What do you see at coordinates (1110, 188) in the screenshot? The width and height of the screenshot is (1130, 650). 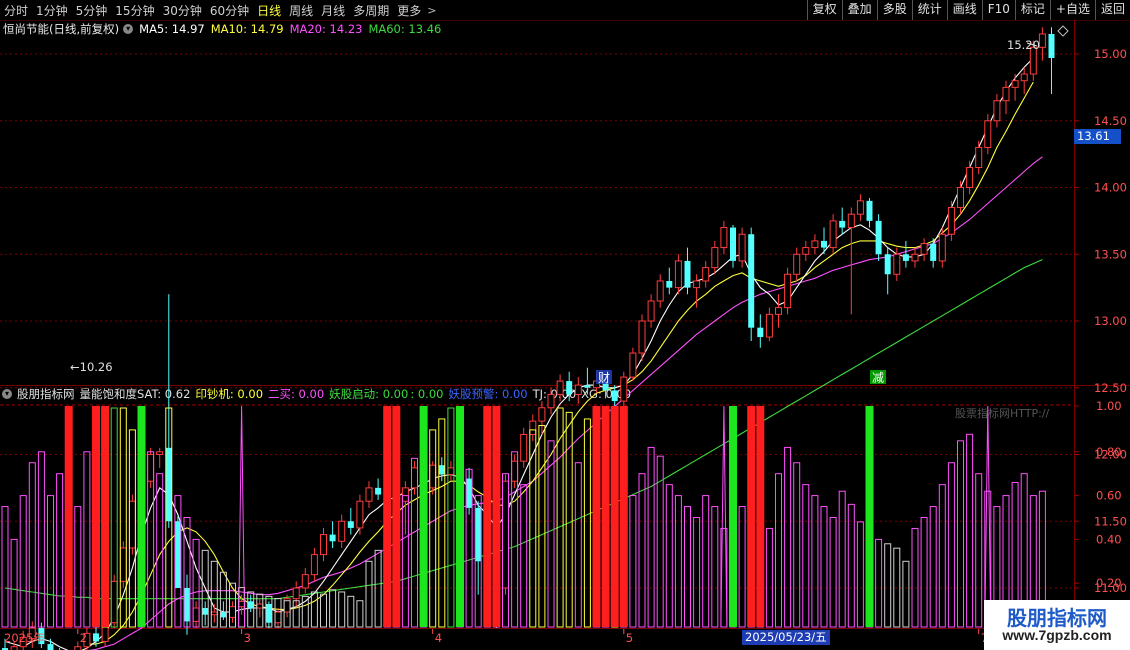 I see `price-tick-label: 14.00` at bounding box center [1110, 188].